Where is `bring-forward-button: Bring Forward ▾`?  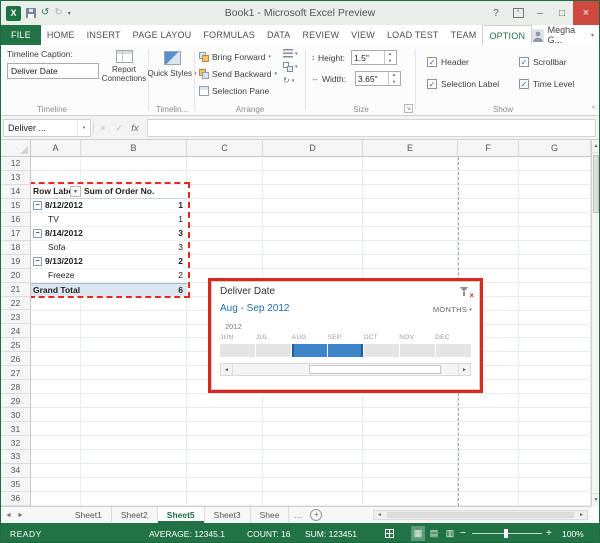
bring-forward-button: Bring Forward ▾ is located at coordinates (235, 56).